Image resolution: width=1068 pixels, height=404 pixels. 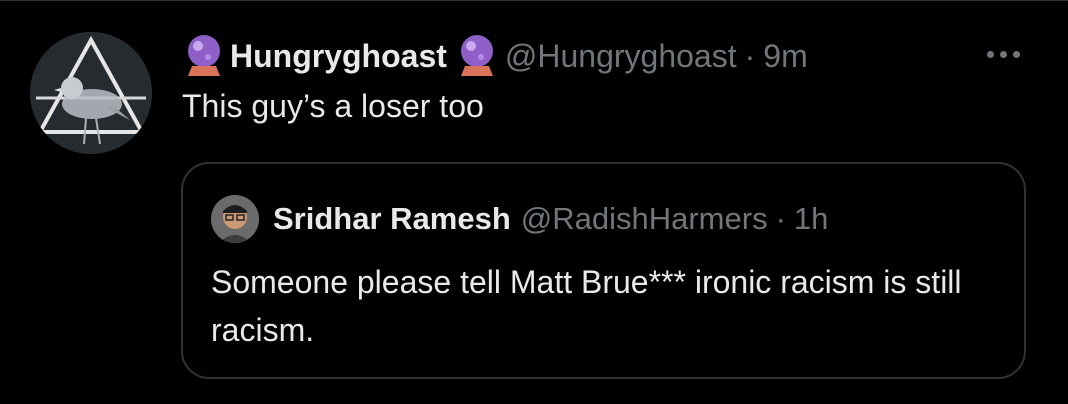 I want to click on quoted-author-avatar, so click(x=235, y=219).